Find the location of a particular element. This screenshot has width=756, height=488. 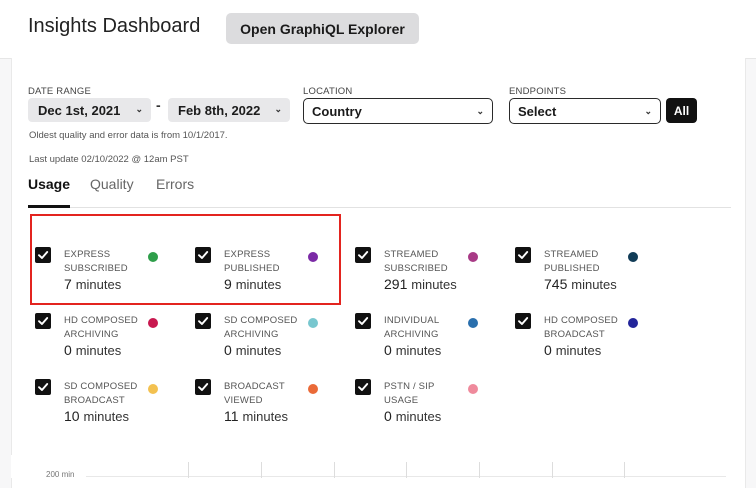

end-date-picker: Feb 8th, 2022 ⌄ is located at coordinates (229, 110).